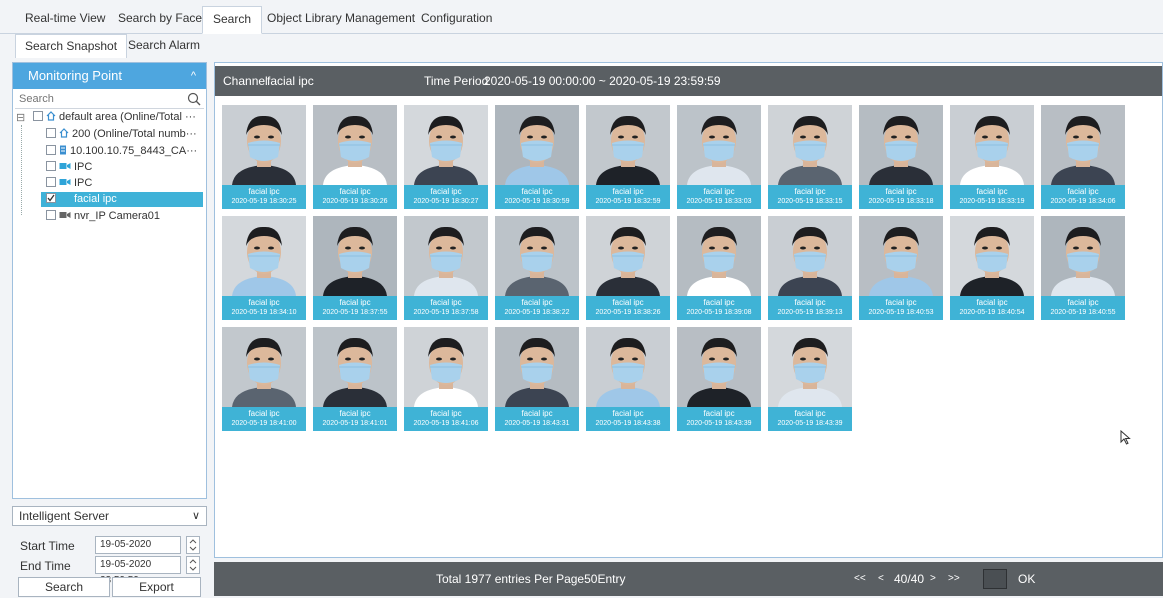 Image resolution: width=1163 pixels, height=598 pixels. I want to click on snapshot-card: facial ipc 2020-05-19 18:41:00, so click(264, 379).